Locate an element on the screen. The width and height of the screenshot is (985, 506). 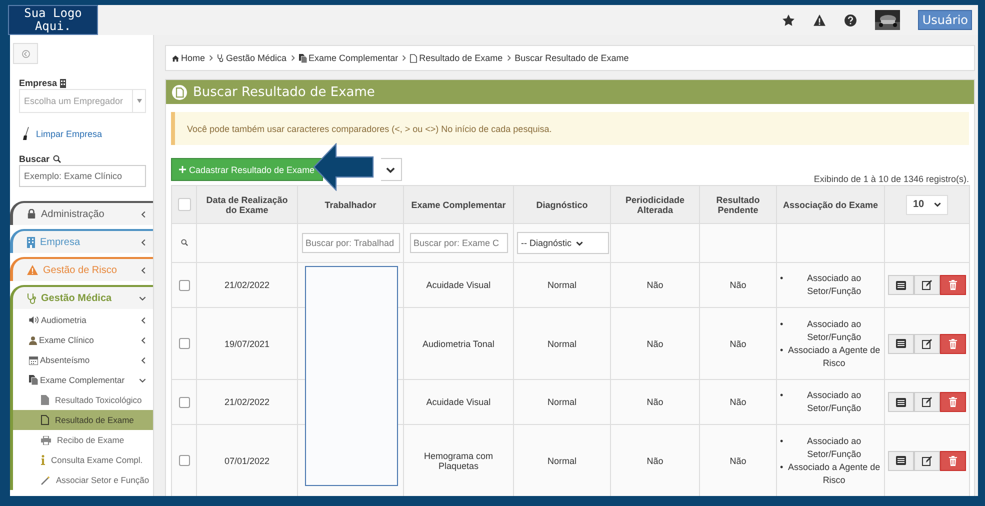
dropdown-button is located at coordinates (391, 169).